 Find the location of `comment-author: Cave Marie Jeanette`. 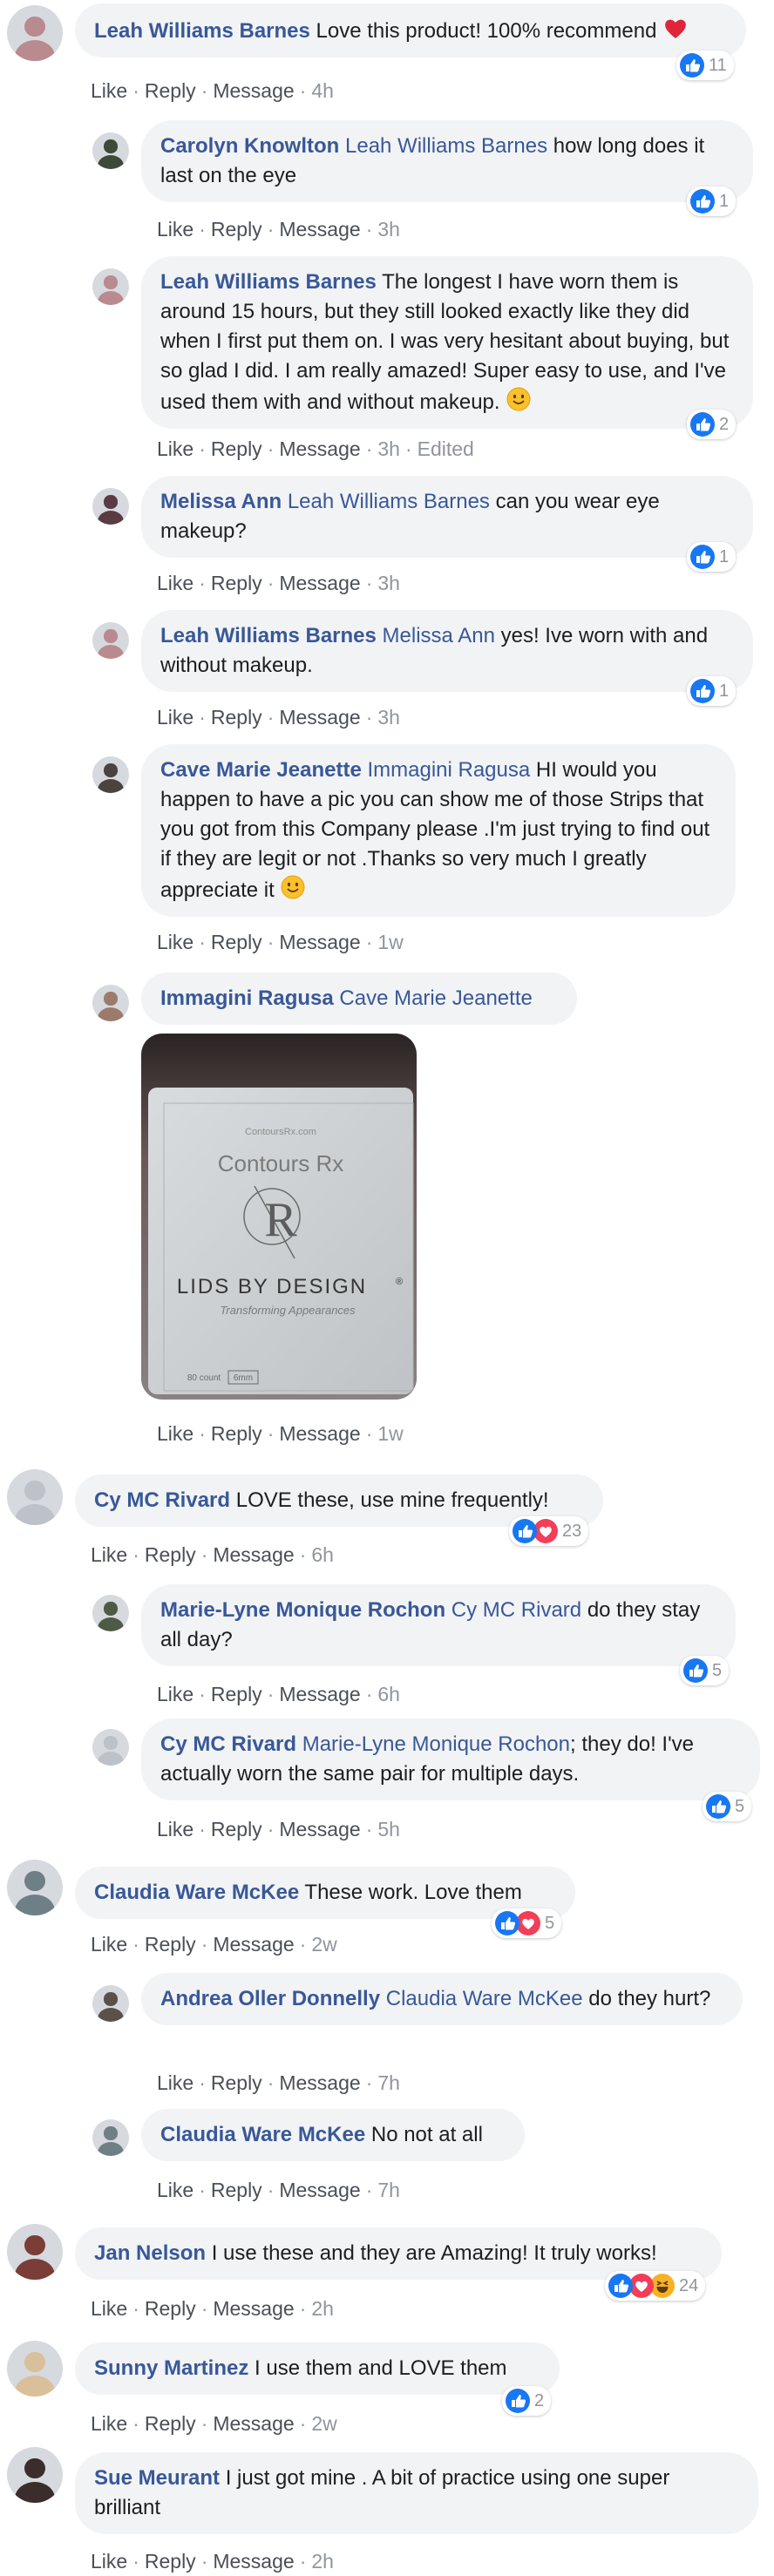

comment-author: Cave Marie Jeanette is located at coordinates (261, 770).